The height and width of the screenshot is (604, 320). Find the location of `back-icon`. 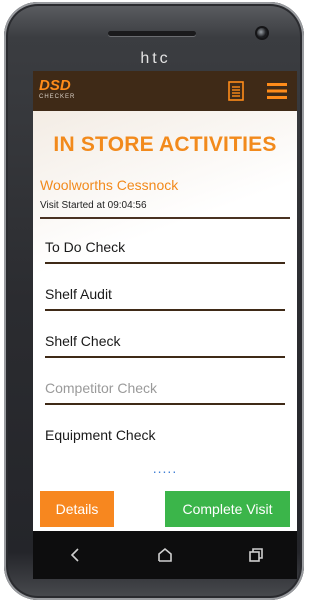

back-icon is located at coordinates (75, 555).